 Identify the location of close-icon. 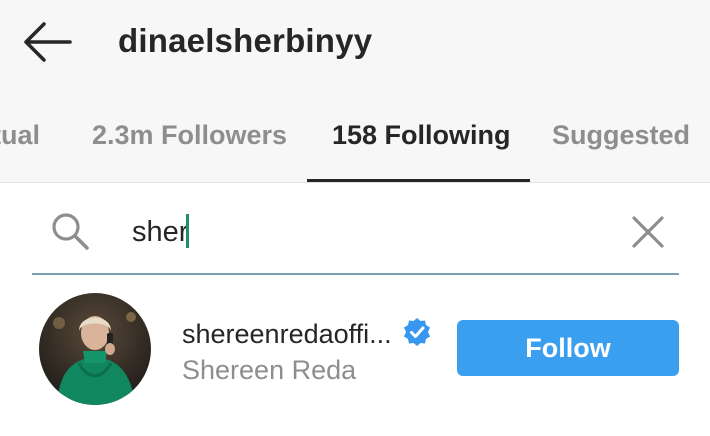
(648, 232).